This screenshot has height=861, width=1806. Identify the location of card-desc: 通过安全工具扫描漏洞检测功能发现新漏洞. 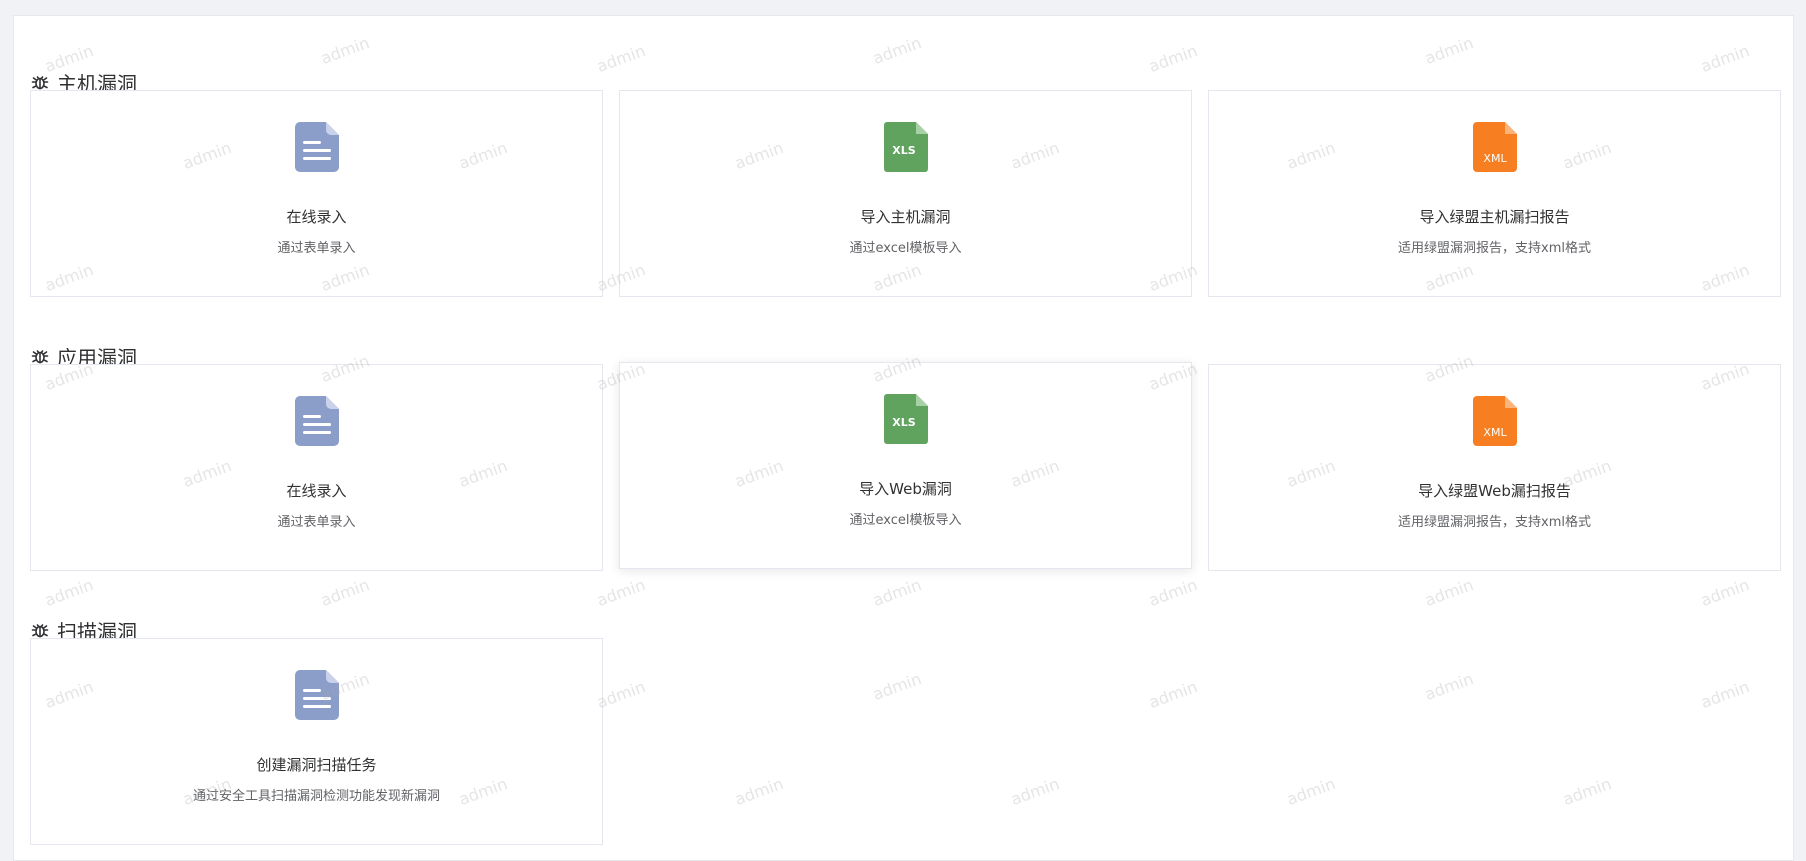
(316, 796).